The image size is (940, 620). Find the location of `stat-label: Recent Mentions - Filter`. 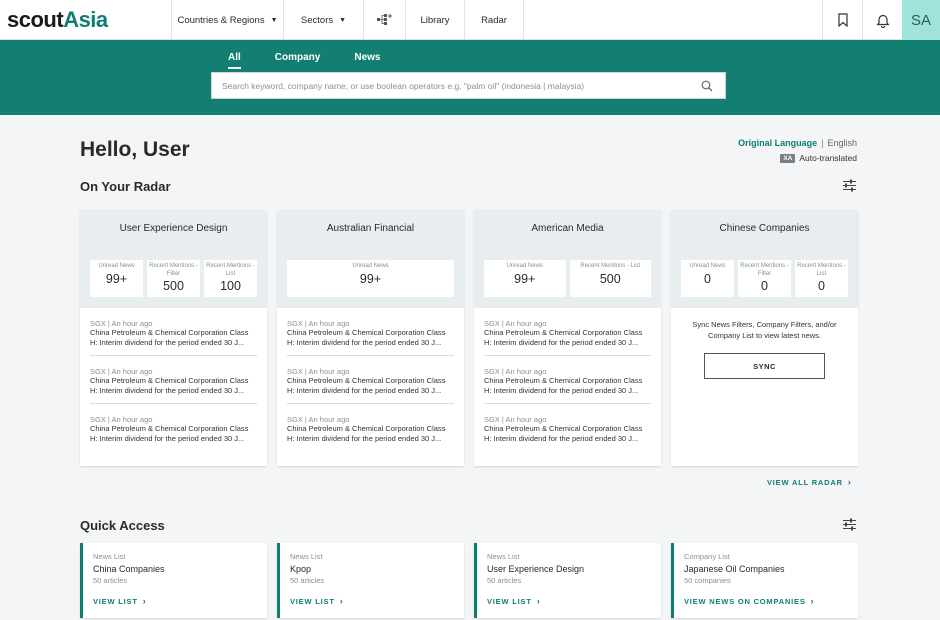

stat-label: Recent Mentions - Filter is located at coordinates (764, 270).